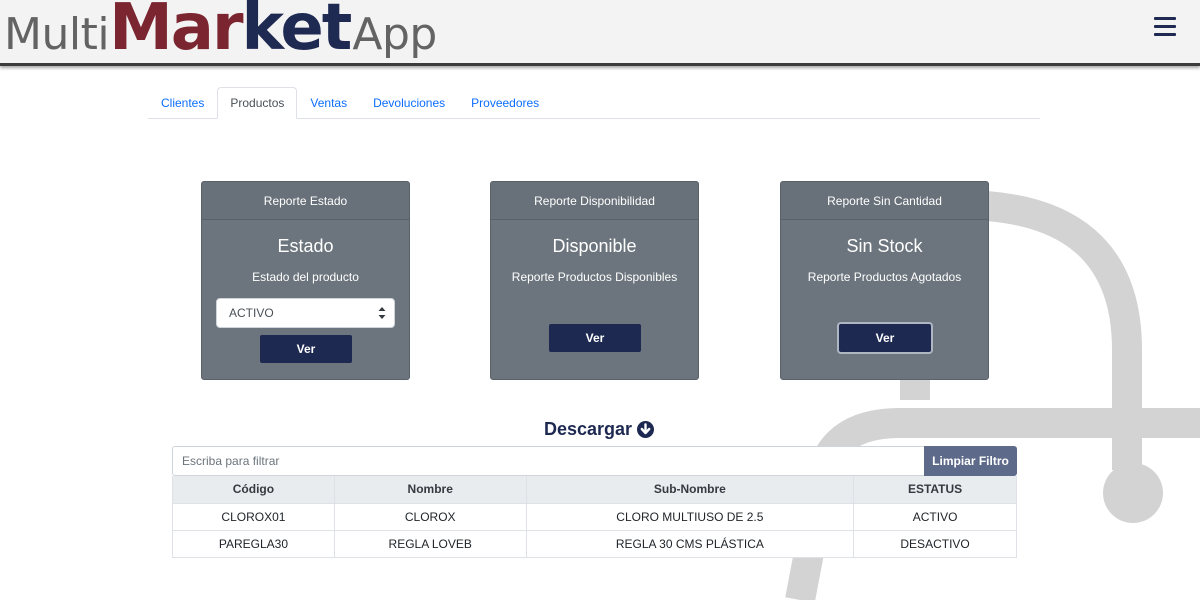 This screenshot has height=600, width=1200. I want to click on column-header-estatus: ESTATUS, so click(935, 490).